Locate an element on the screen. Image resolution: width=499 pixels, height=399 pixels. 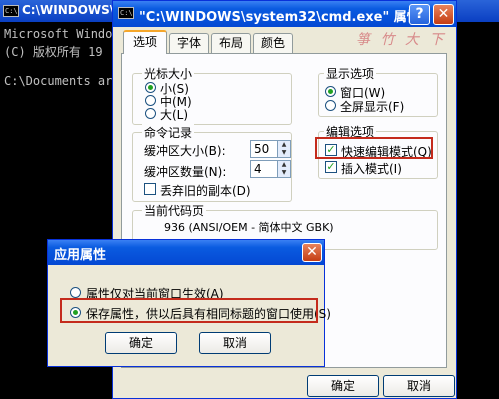
display-options-label: 显示选项 is located at coordinates (350, 73).